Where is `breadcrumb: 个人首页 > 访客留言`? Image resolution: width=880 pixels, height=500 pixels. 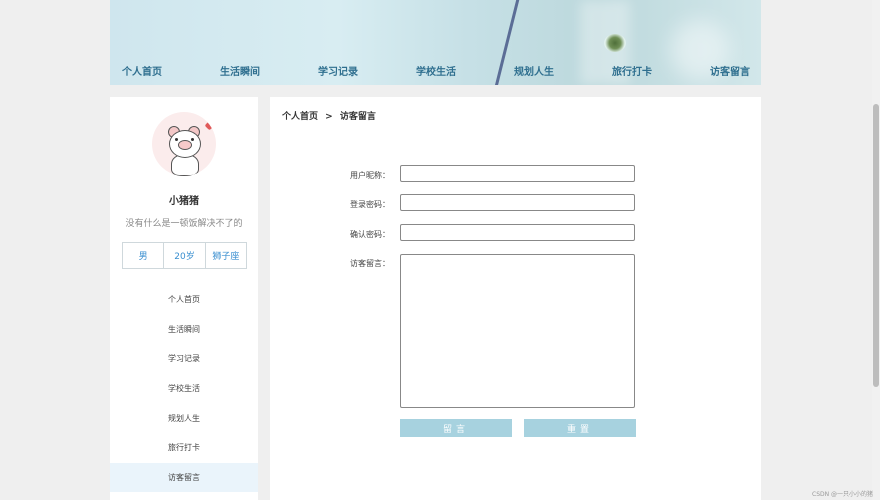 breadcrumb: 个人首页 > 访客留言 is located at coordinates (331, 115).